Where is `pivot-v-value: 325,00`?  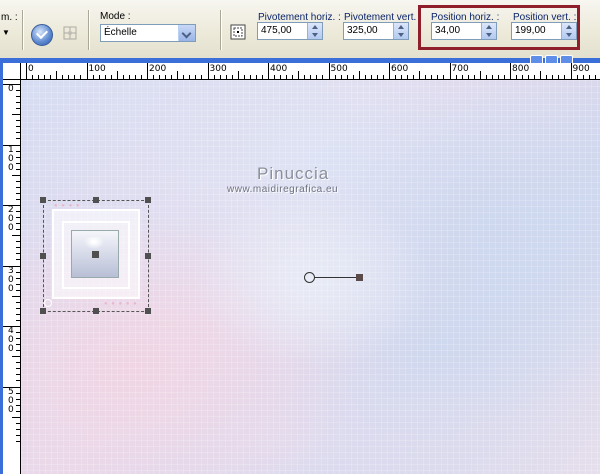
pivot-v-value: 325,00 is located at coordinates (362, 30).